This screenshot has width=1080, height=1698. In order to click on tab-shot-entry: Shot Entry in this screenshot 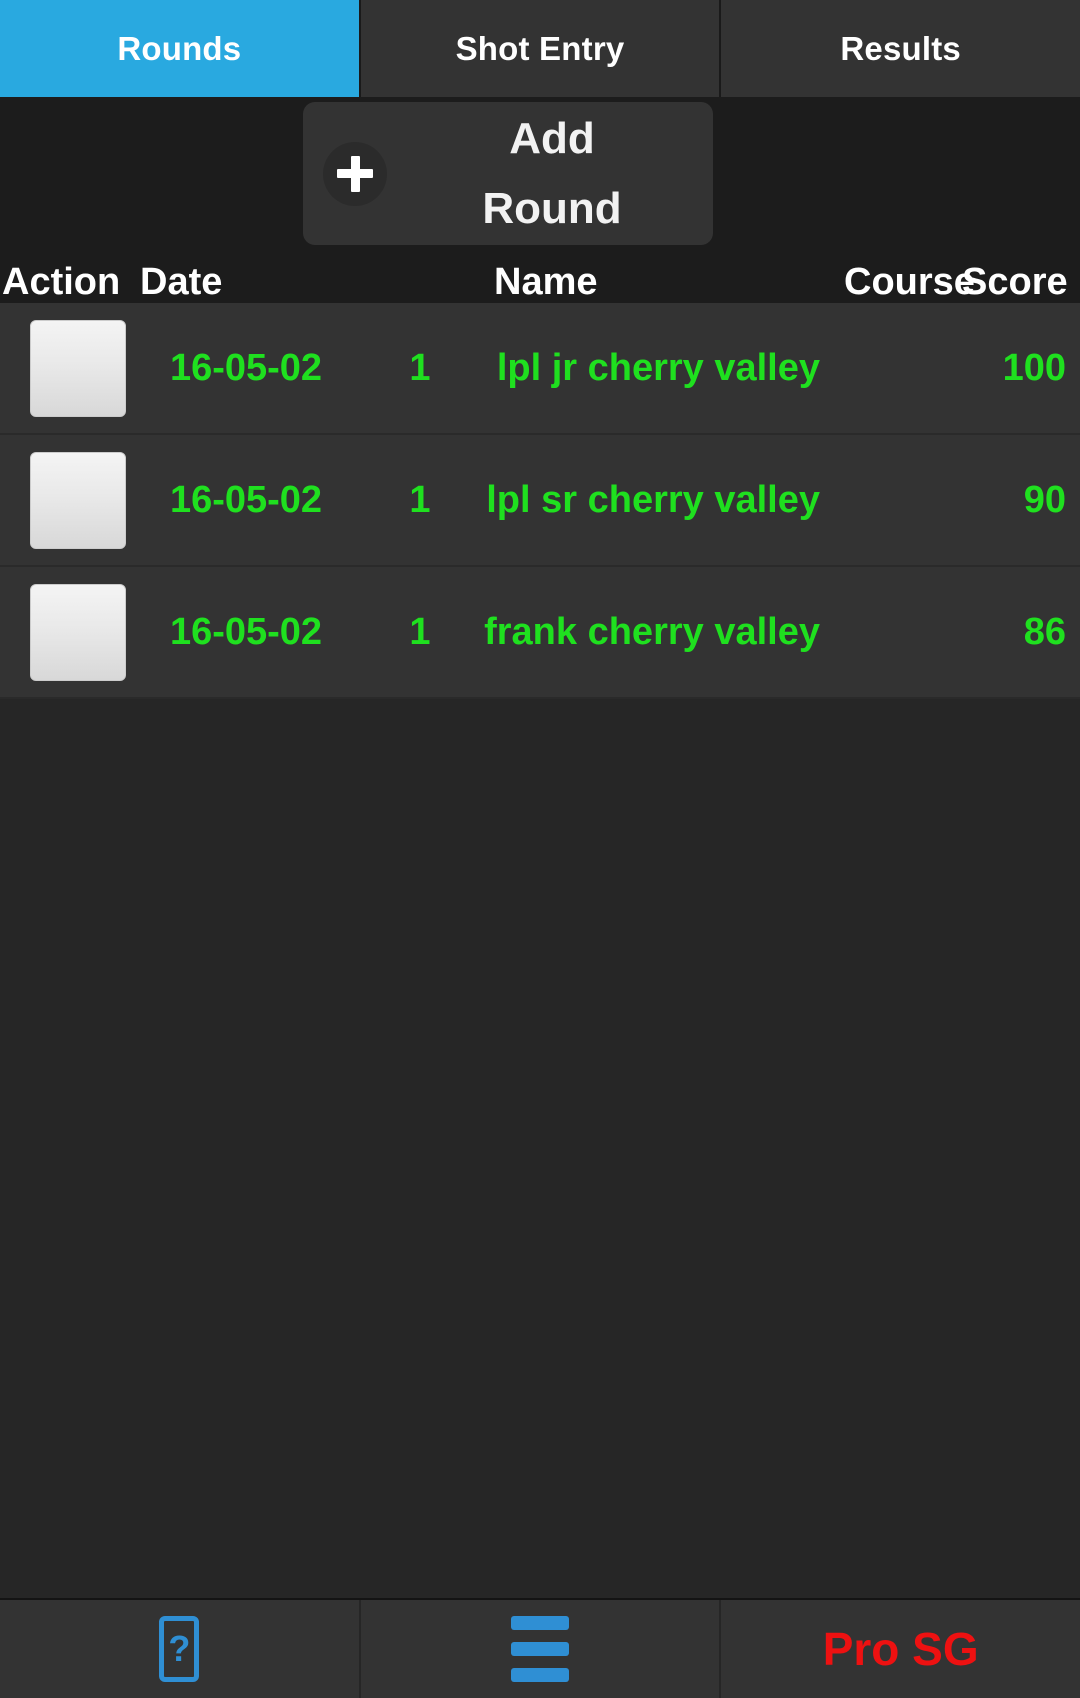, I will do `click(541, 48)`.